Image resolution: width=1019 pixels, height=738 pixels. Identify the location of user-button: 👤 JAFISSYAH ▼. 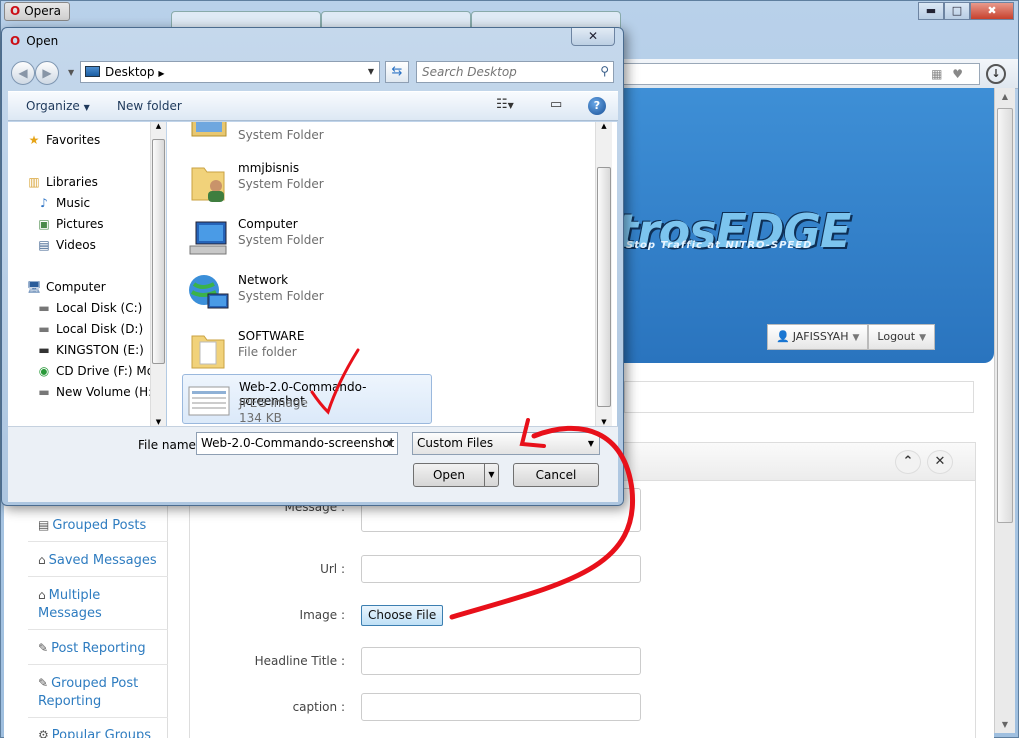
(818, 337).